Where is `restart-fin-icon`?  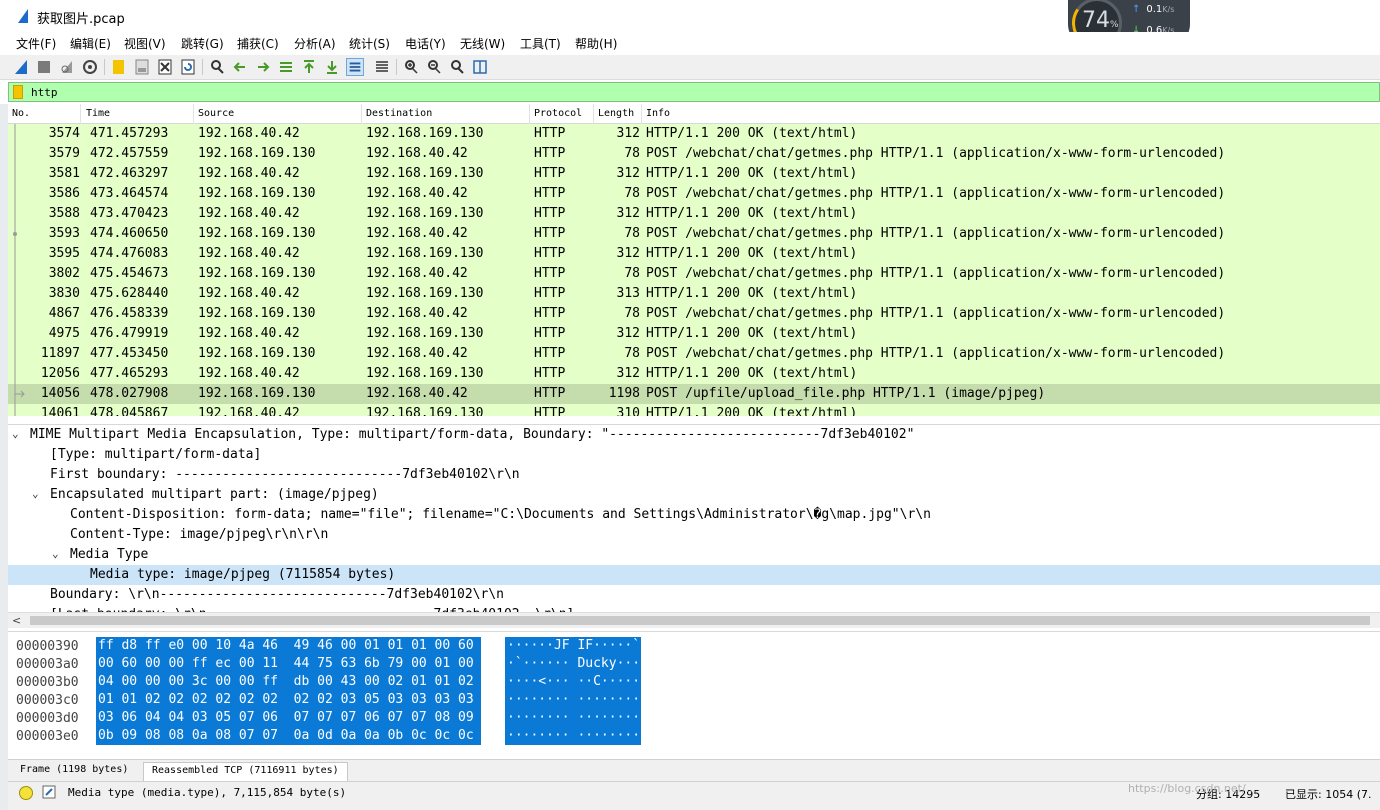 restart-fin-icon is located at coordinates (67, 67).